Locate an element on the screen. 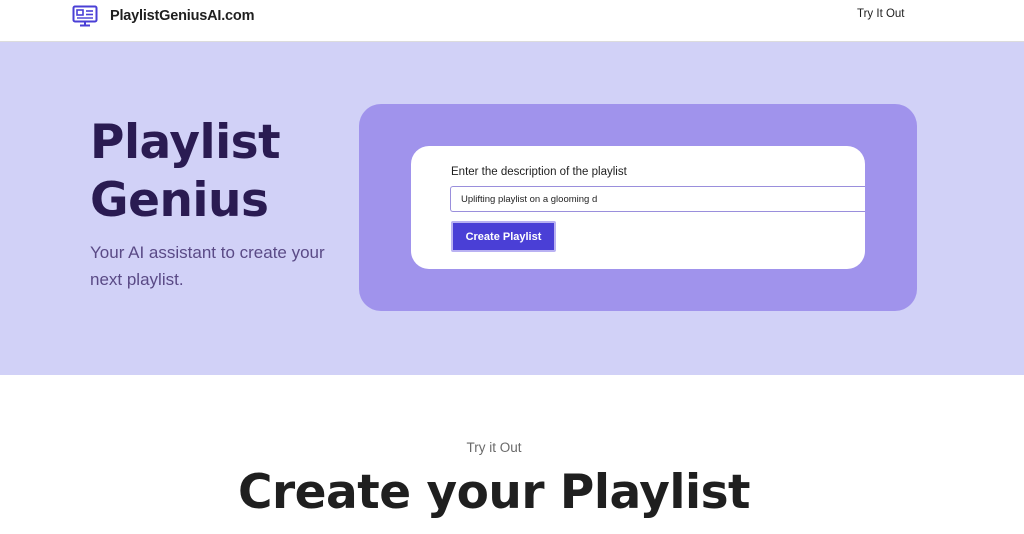 This screenshot has width=1024, height=534. hero-title: Playlist Genius is located at coordinates (185, 172).